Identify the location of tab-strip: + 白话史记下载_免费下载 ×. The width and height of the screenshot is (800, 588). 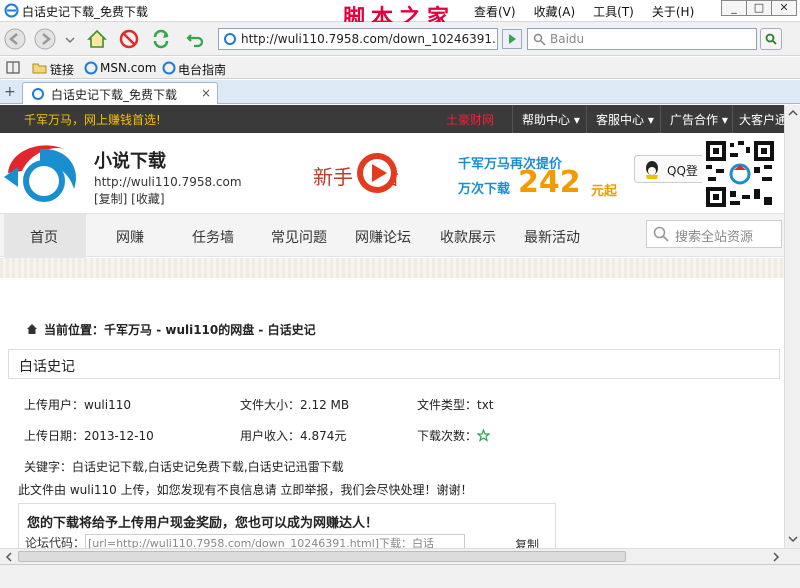
(400, 92).